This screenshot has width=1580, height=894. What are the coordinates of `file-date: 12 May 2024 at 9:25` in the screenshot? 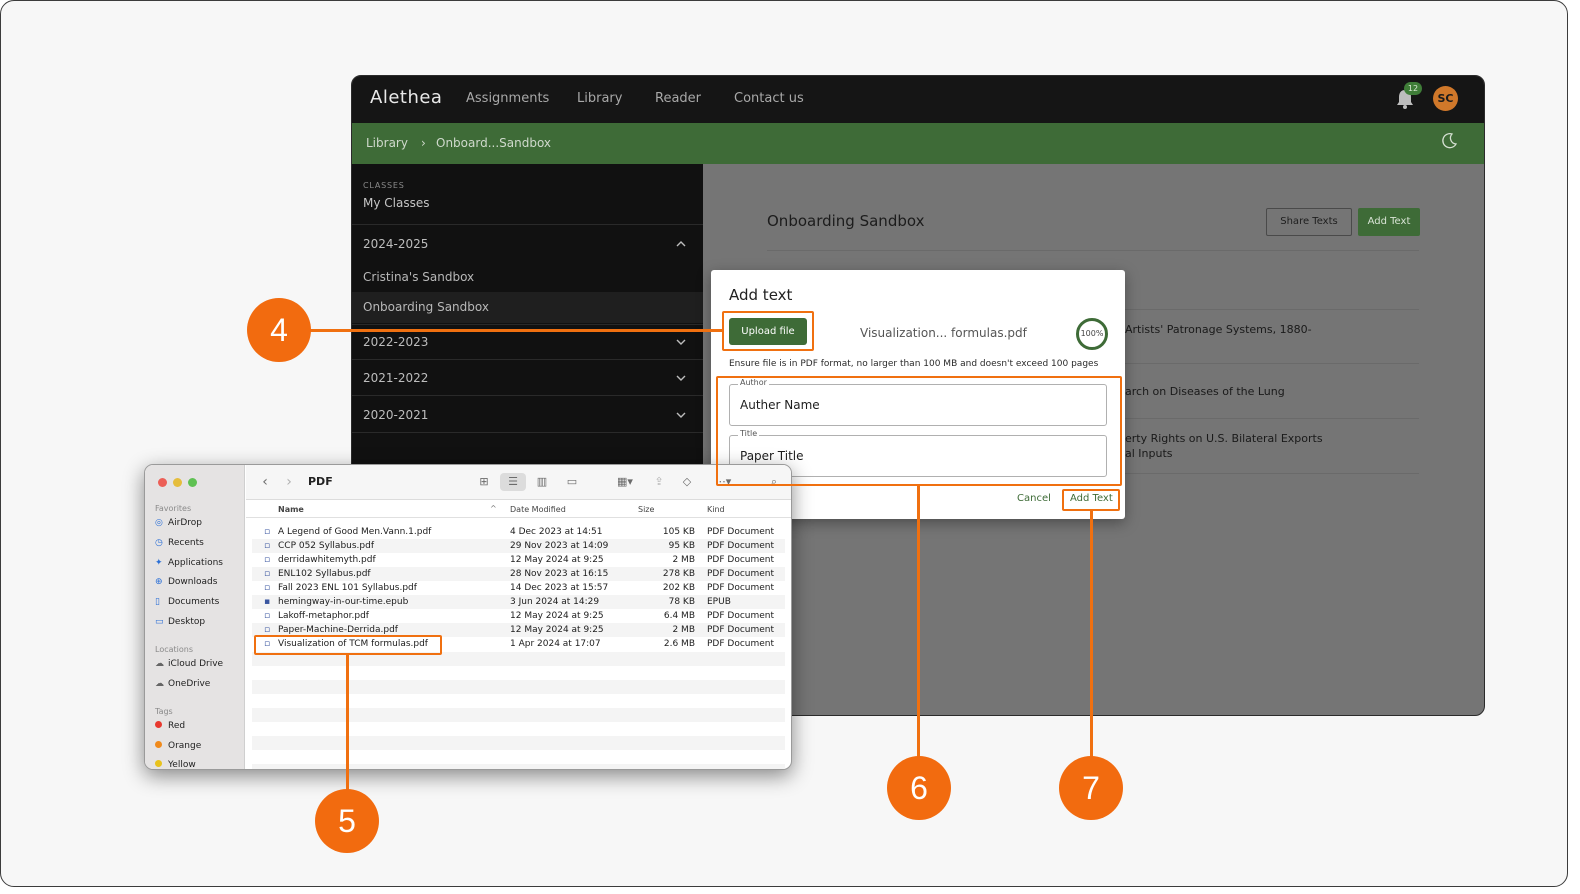 It's located at (557, 630).